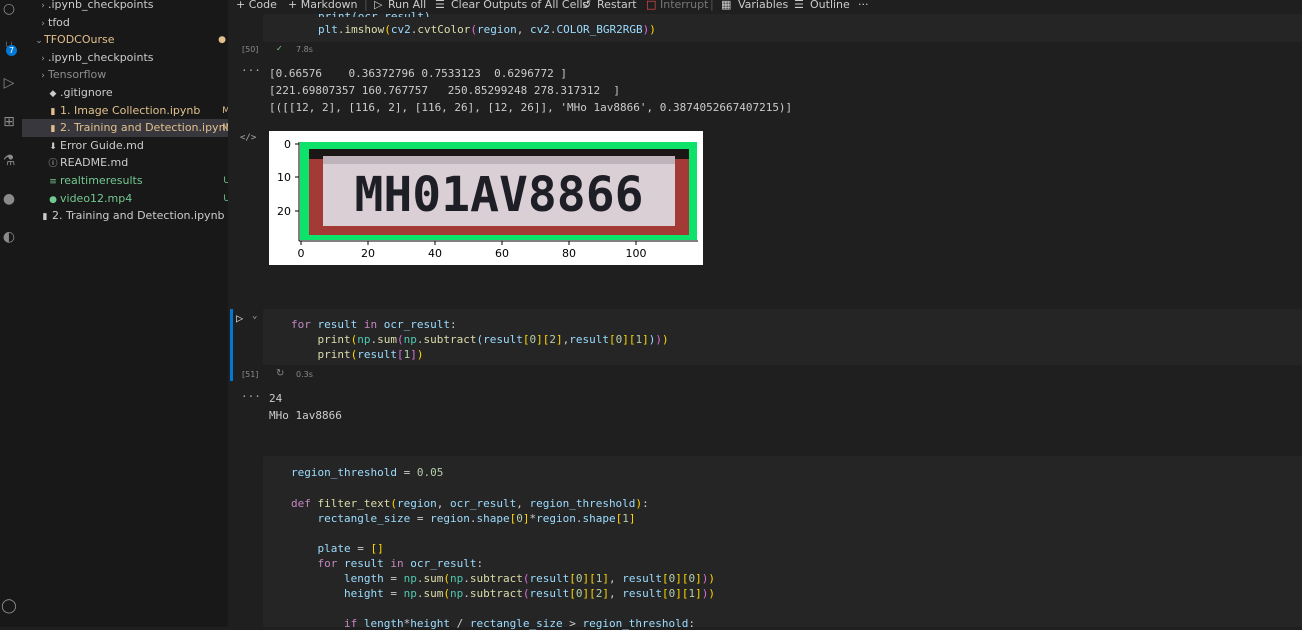  What do you see at coordinates (11, 313) in the screenshot?
I see `activity-bar: ○ ⑂ 7 ▷ ⊞ ⚗ ● ◐ ◯` at bounding box center [11, 313].